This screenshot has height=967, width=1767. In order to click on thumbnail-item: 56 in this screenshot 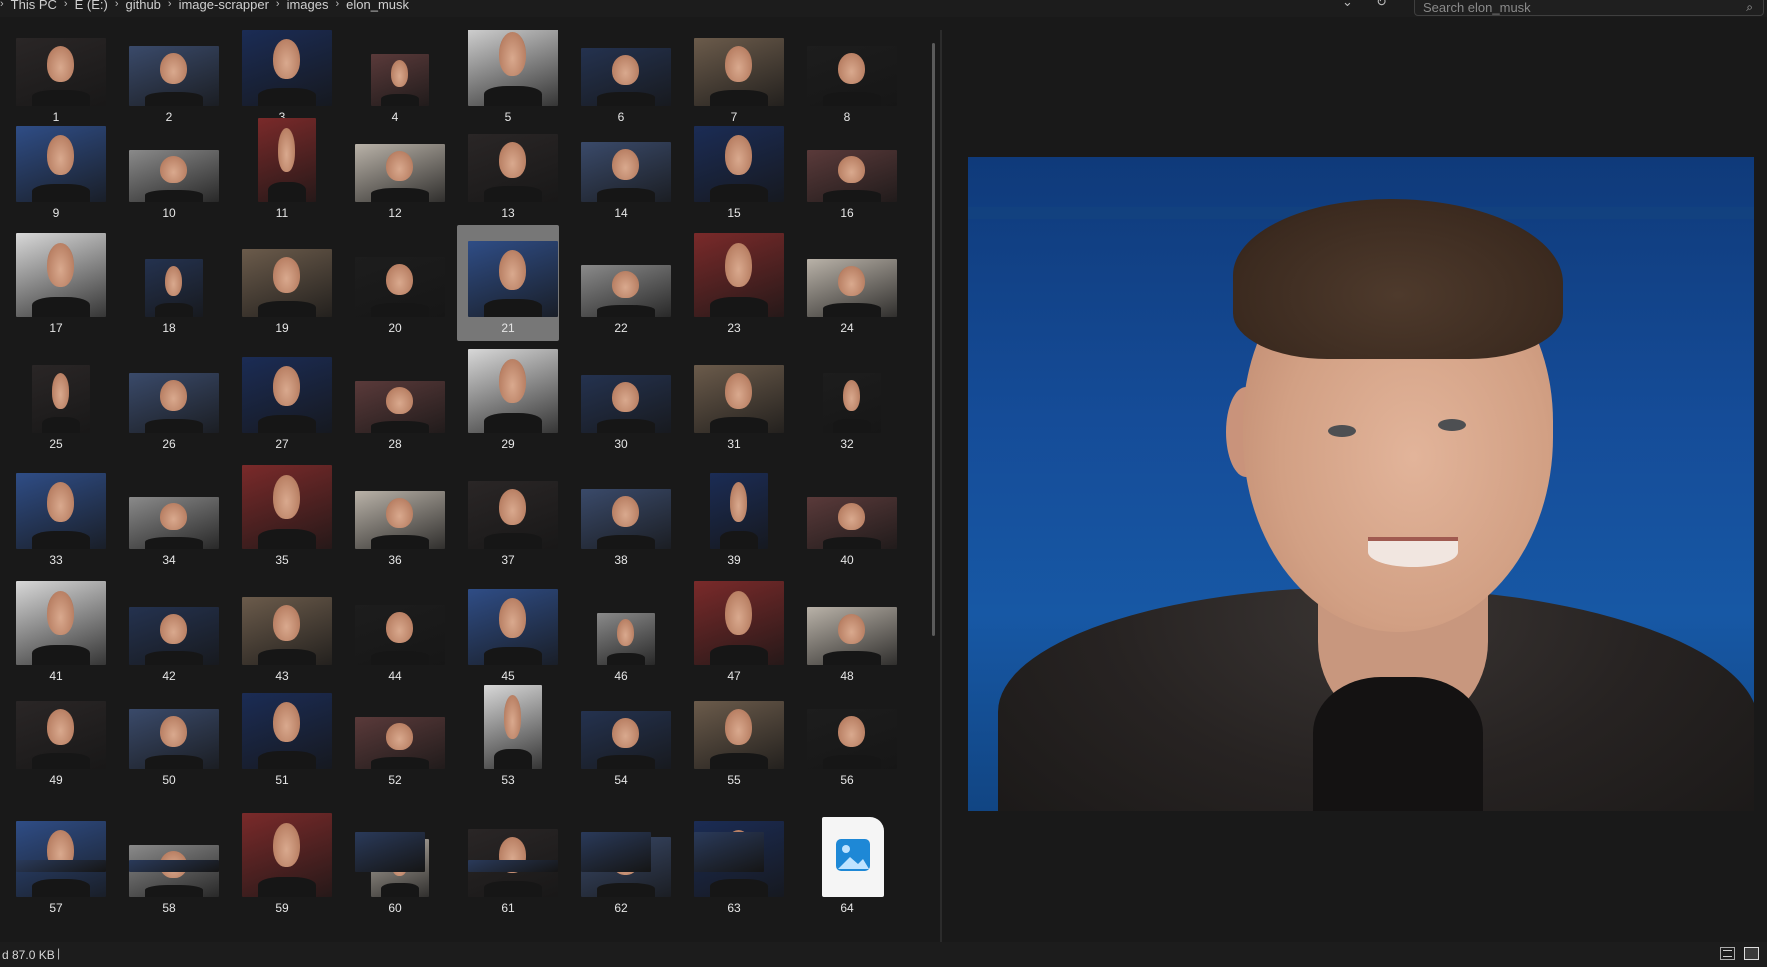, I will do `click(847, 747)`.